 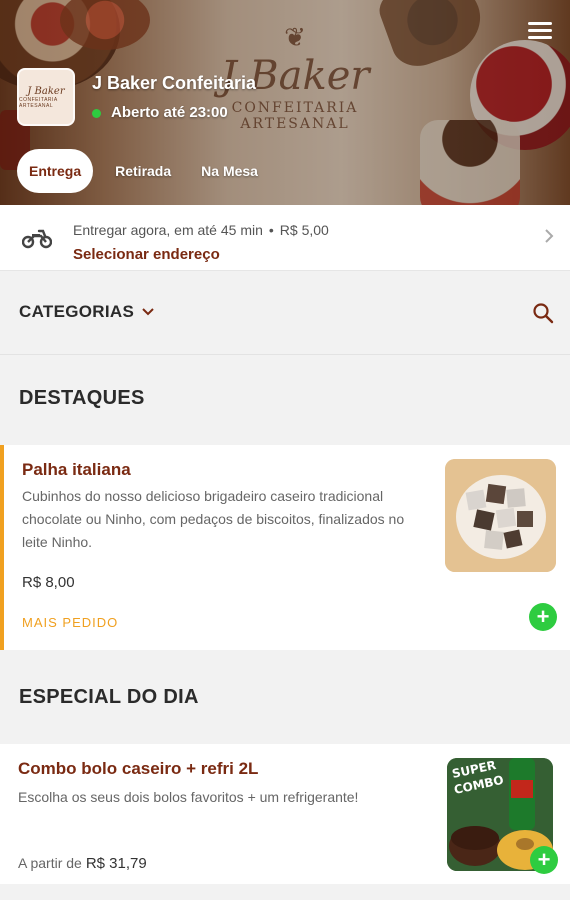 I want to click on chevron-down-icon, so click(x=148, y=312).